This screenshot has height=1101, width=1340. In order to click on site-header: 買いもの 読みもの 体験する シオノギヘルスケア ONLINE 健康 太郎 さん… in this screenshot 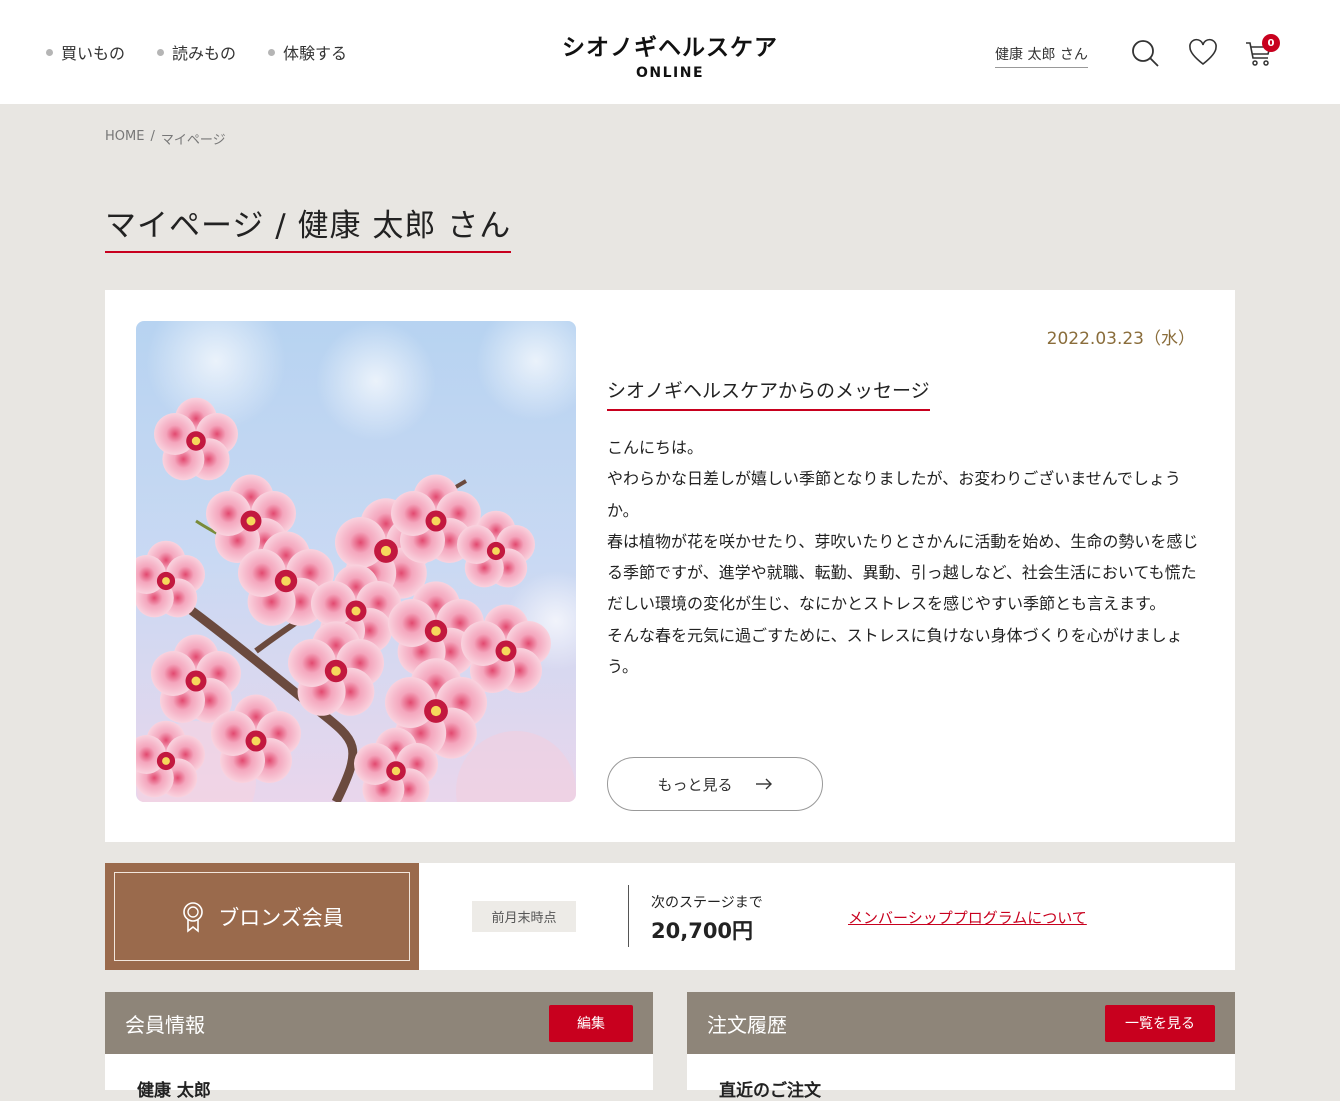, I will do `click(670, 52)`.